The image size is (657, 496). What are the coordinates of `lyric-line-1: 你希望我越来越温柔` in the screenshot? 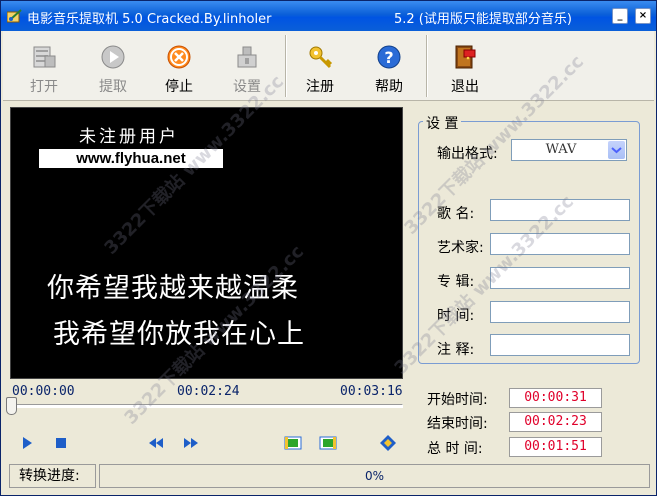 It's located at (173, 288).